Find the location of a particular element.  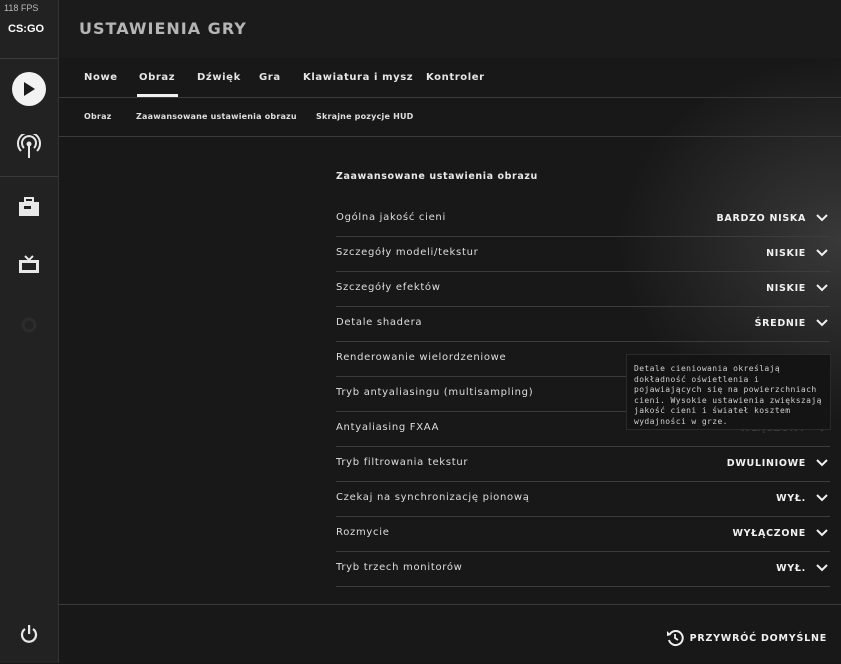

subtab-obraz: Obraz is located at coordinates (98, 116).